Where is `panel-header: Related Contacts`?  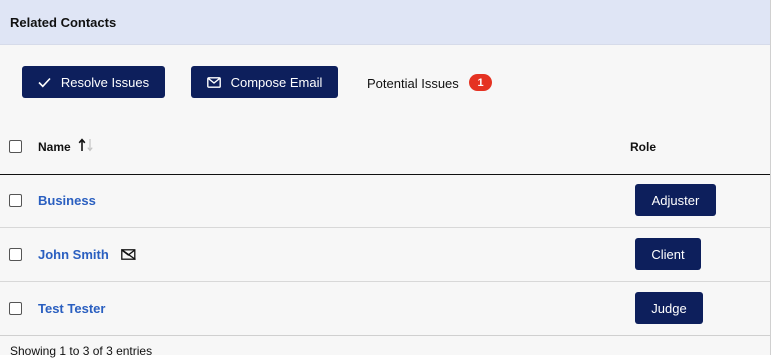 panel-header: Related Contacts is located at coordinates (385, 22).